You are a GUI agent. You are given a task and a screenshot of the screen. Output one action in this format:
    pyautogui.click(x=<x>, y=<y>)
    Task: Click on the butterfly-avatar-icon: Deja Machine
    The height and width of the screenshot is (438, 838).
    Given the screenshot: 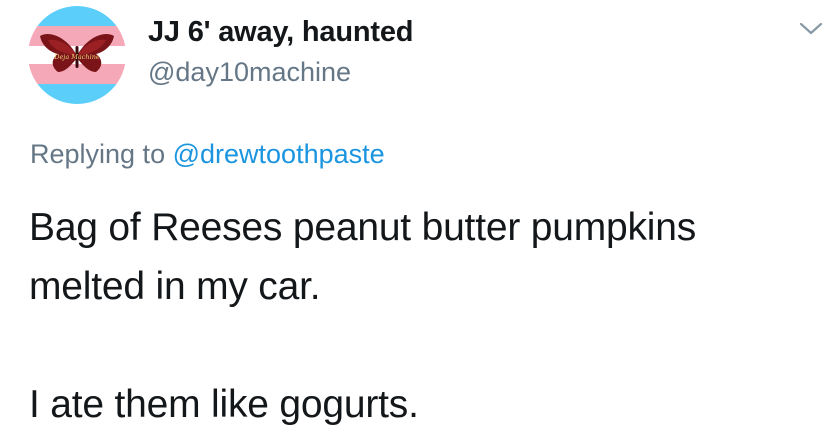 What is the action you would take?
    pyautogui.click(x=77, y=55)
    